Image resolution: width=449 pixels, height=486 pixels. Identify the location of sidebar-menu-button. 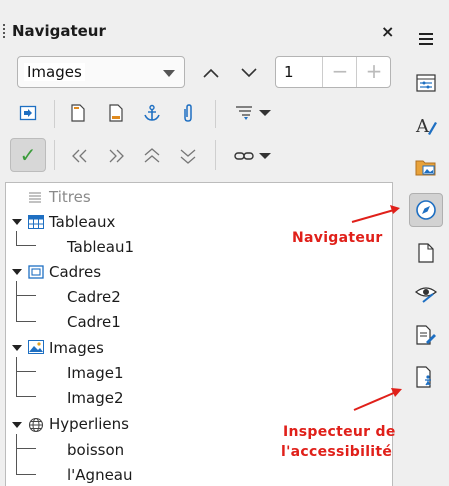
(426, 39).